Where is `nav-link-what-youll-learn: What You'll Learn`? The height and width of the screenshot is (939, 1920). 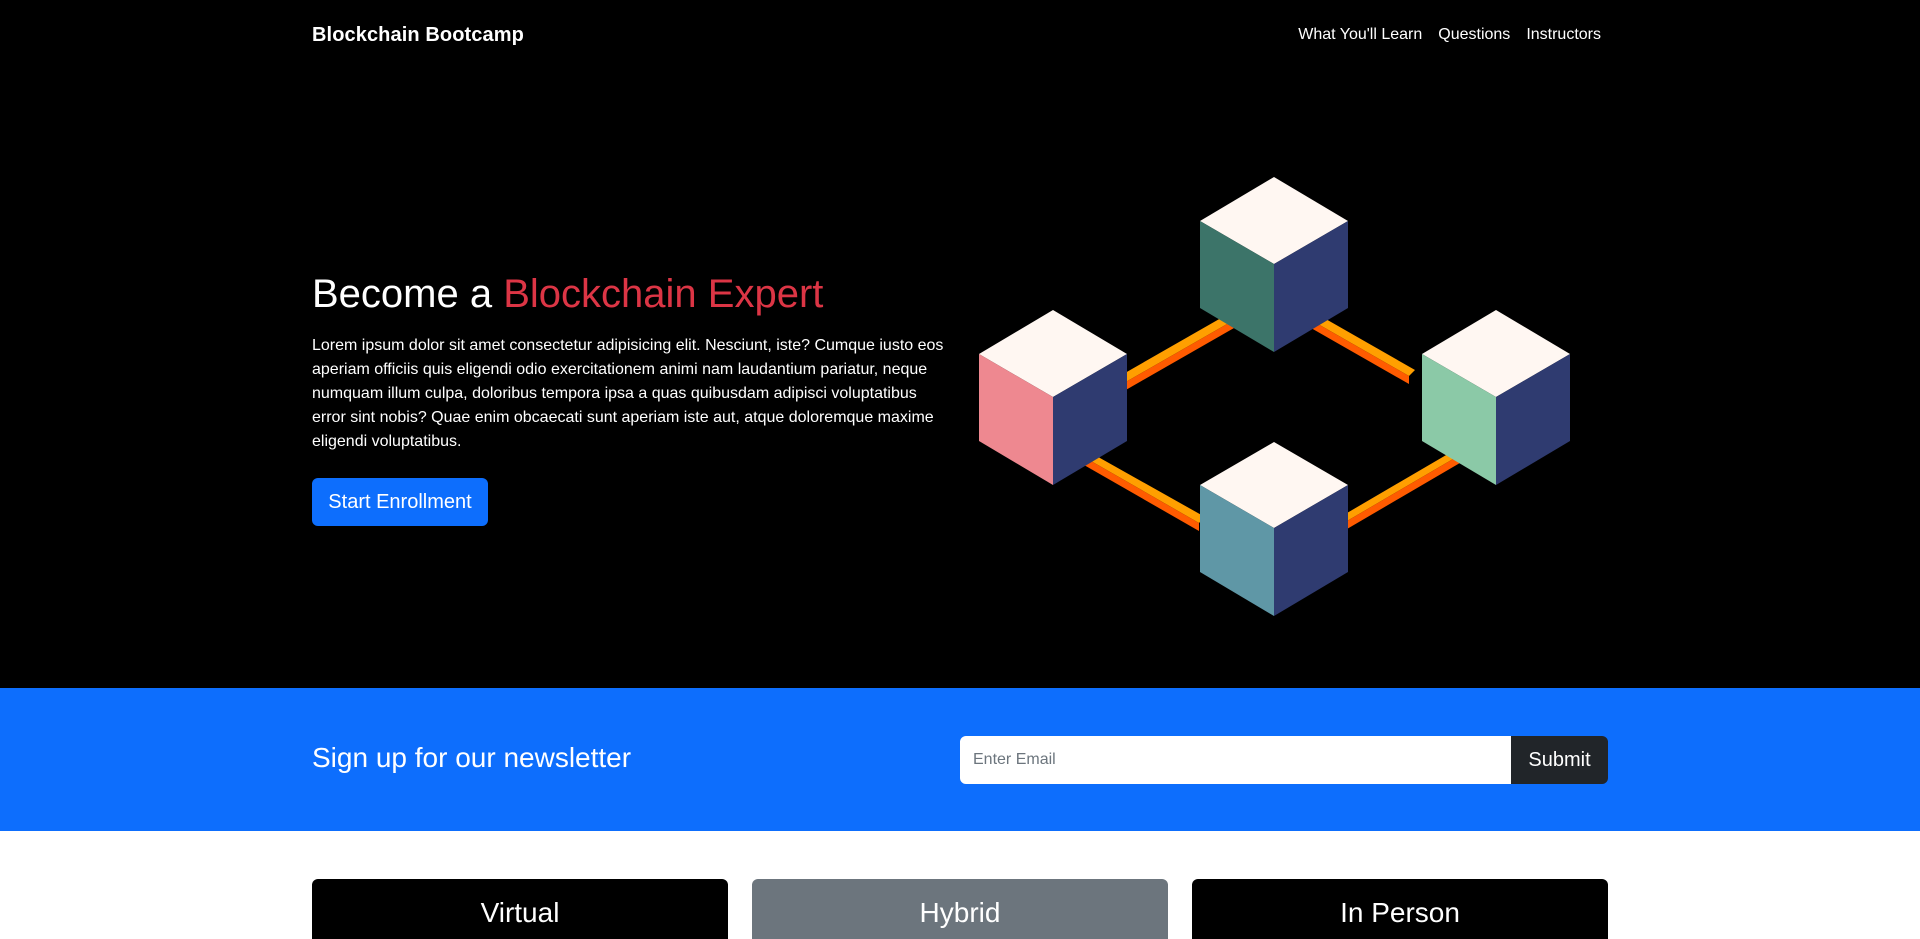 nav-link-what-youll-learn: What You'll Learn is located at coordinates (1360, 35).